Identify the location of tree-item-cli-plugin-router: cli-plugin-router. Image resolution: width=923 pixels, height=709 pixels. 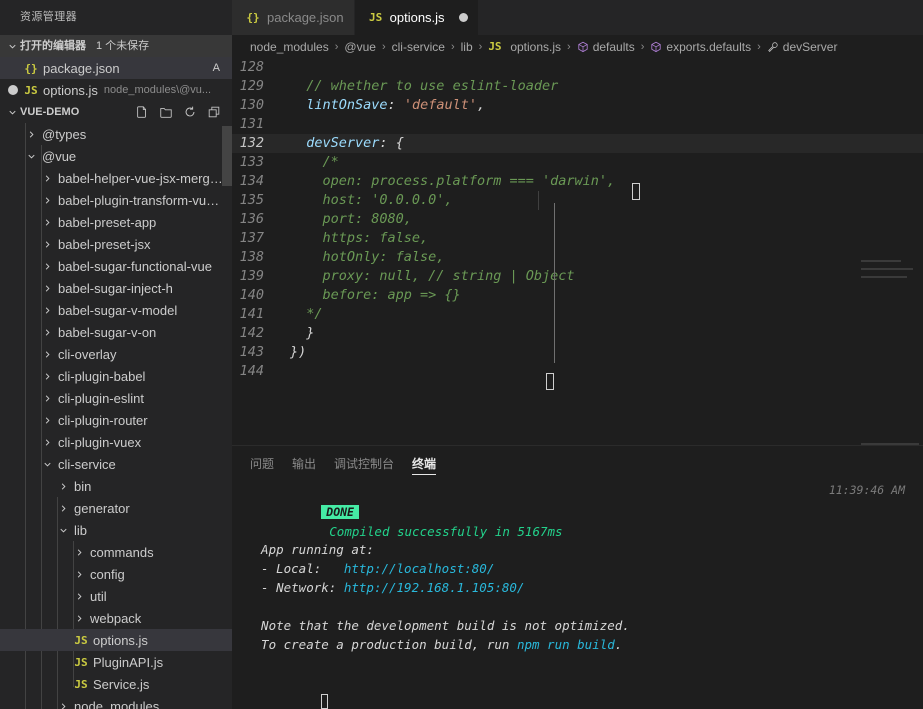
(116, 420).